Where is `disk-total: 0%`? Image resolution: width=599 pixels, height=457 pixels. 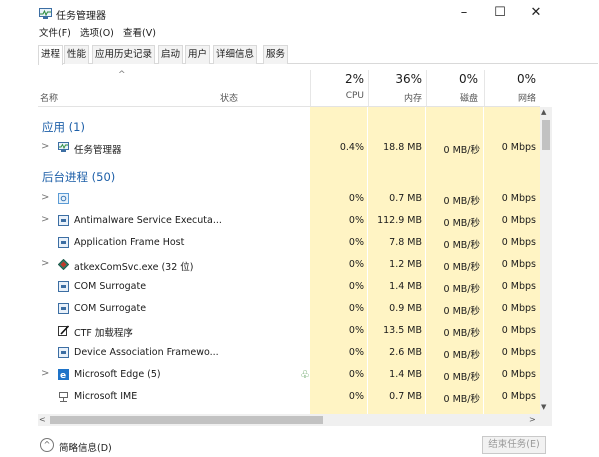 disk-total: 0% is located at coordinates (452, 79).